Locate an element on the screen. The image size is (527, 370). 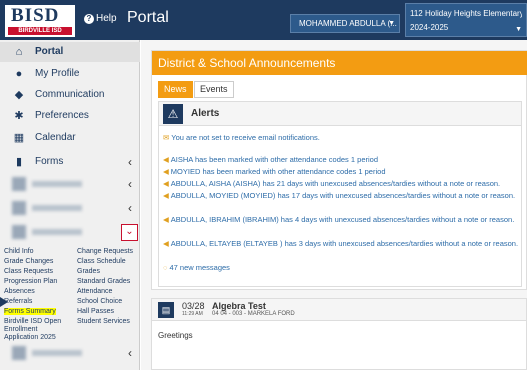
link-change-requests: Change Requests is located at coordinates (105, 251).